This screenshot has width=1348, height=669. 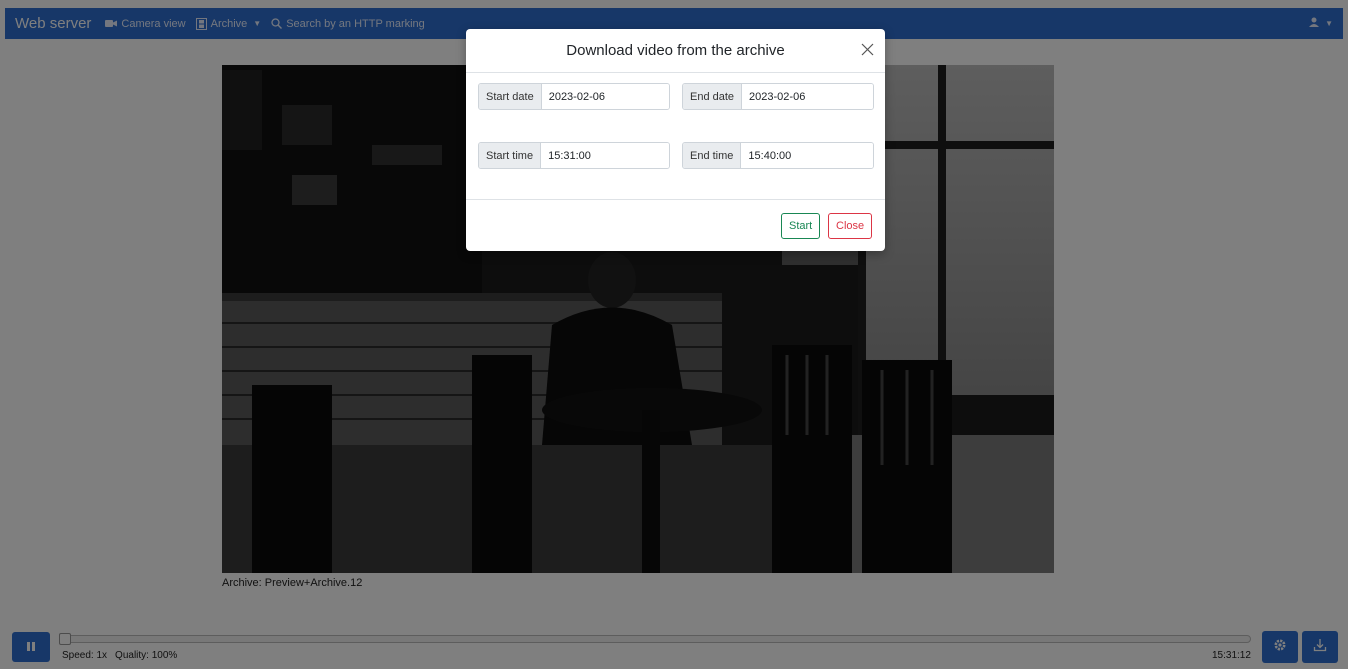 I want to click on end-time-group: End time, so click(x=778, y=155).